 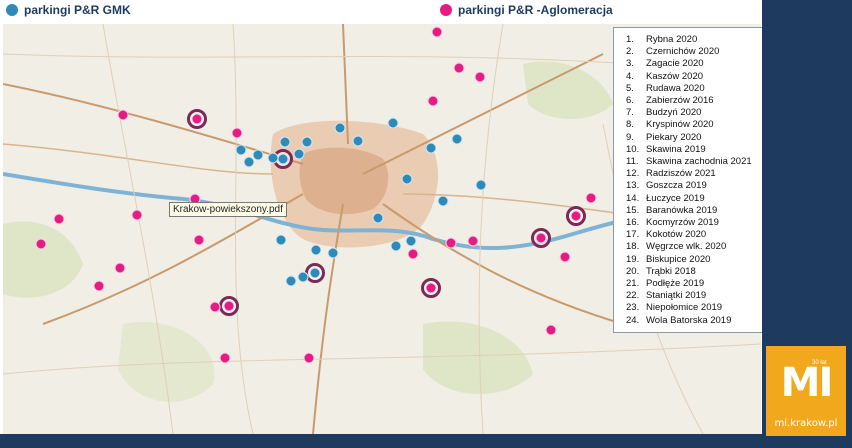 I want to click on list-item-number: 16., so click(x=633, y=222).